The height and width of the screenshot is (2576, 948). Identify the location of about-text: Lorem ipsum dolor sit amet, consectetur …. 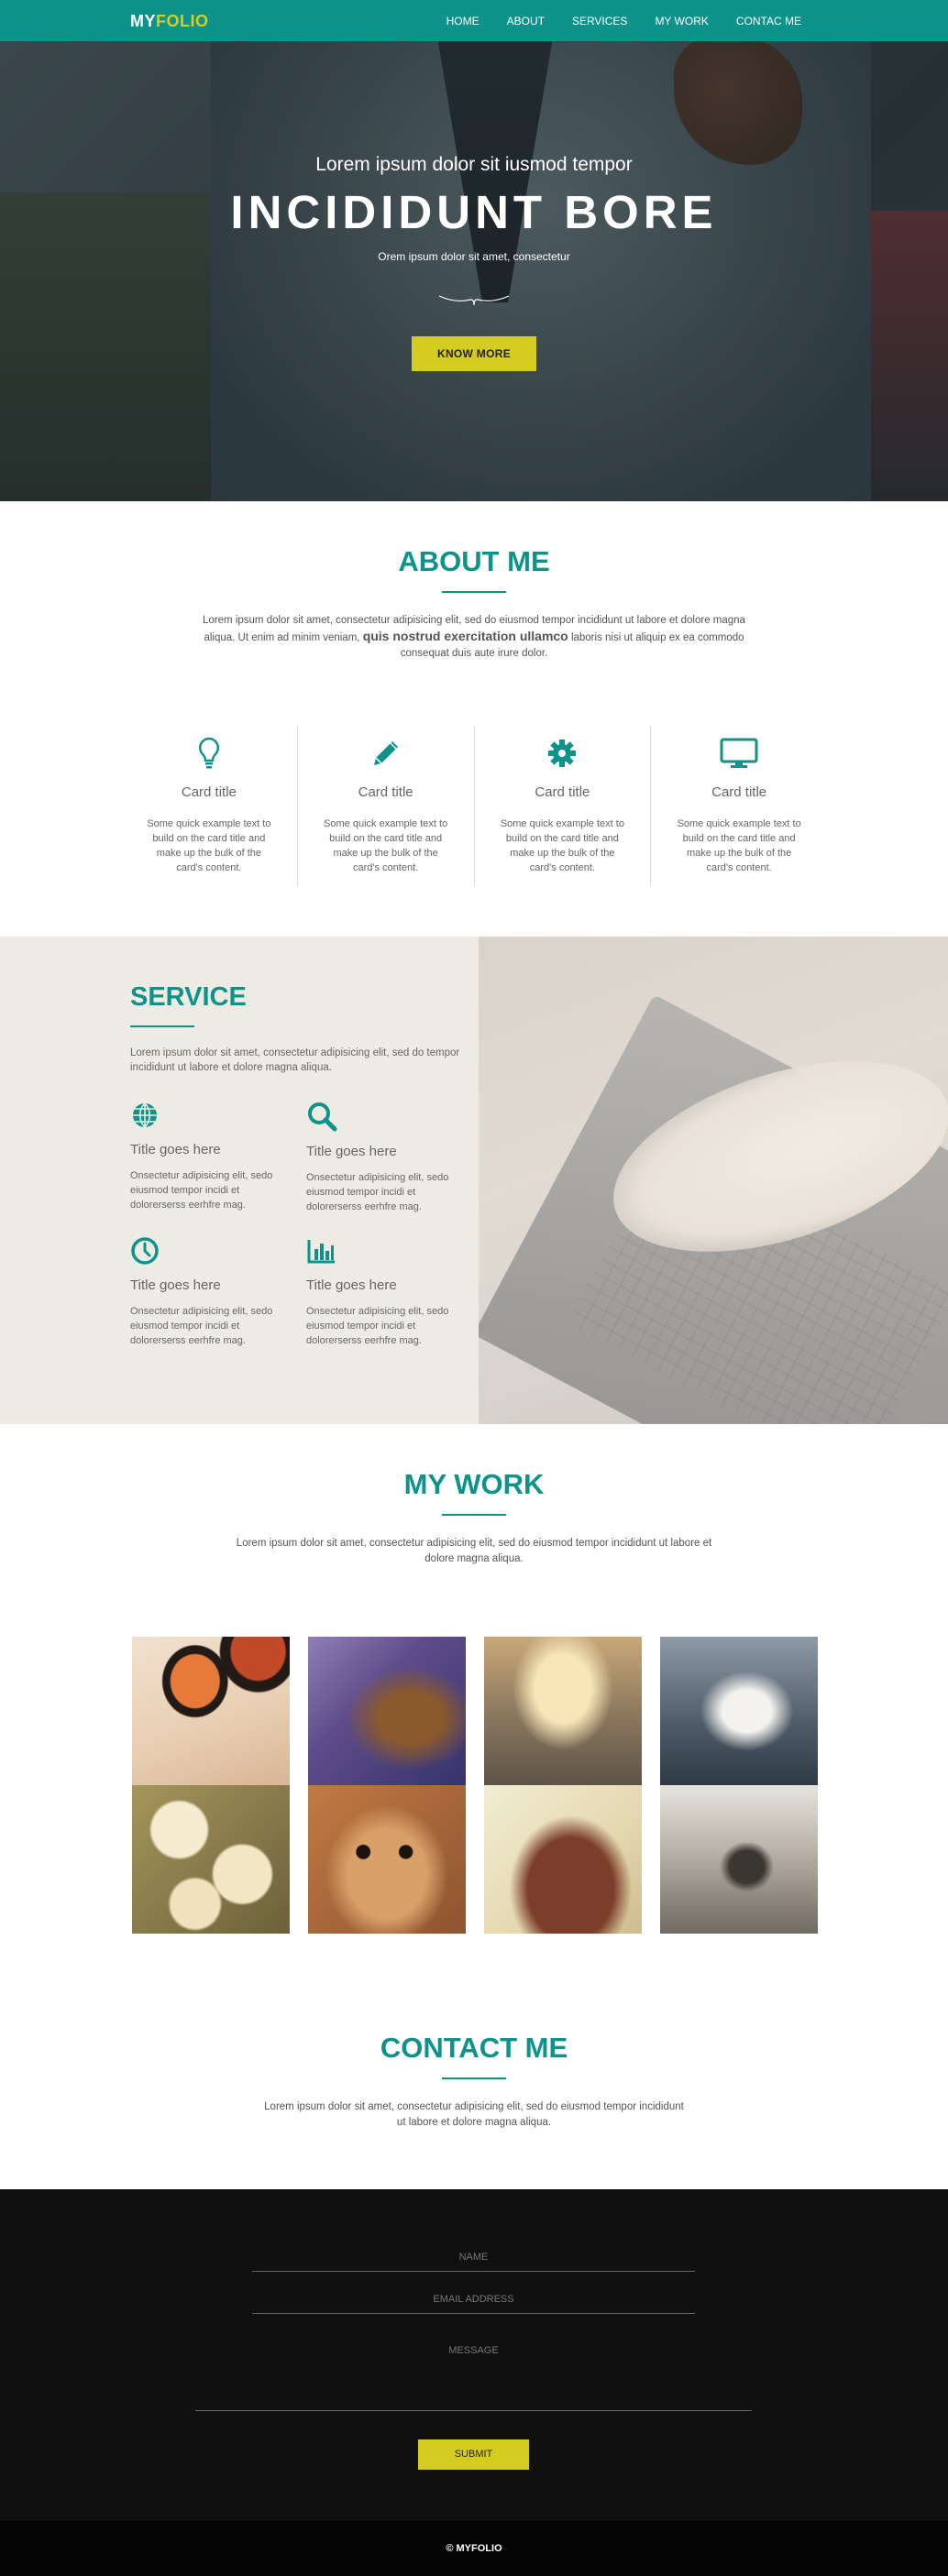
(474, 637).